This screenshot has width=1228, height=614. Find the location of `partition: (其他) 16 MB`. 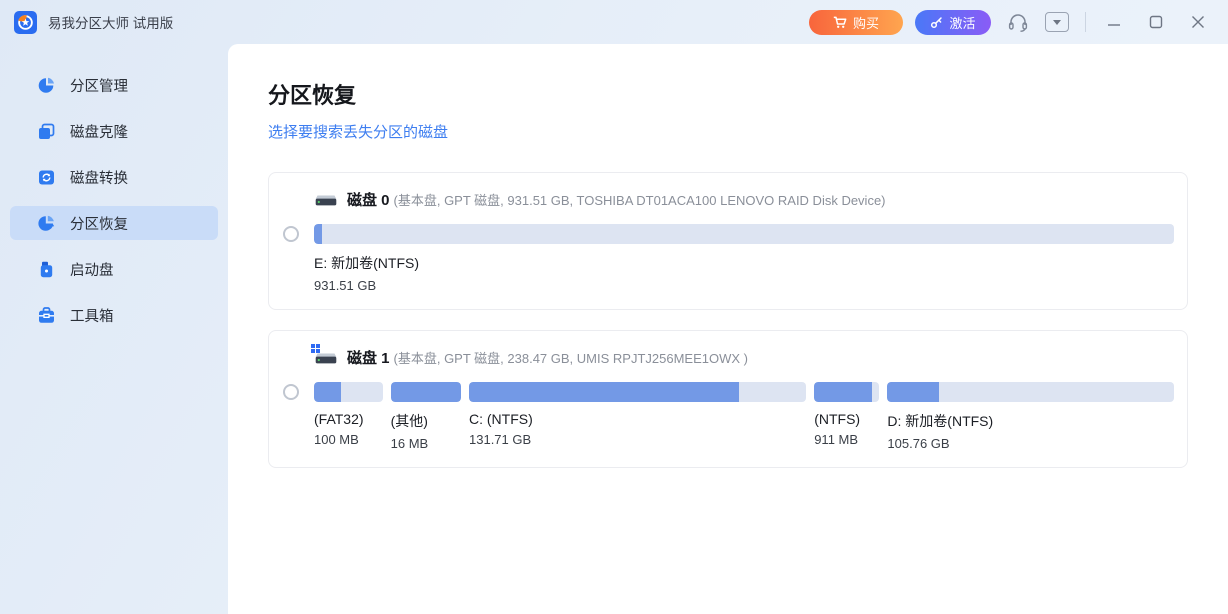

partition: (其他) 16 MB is located at coordinates (425, 416).